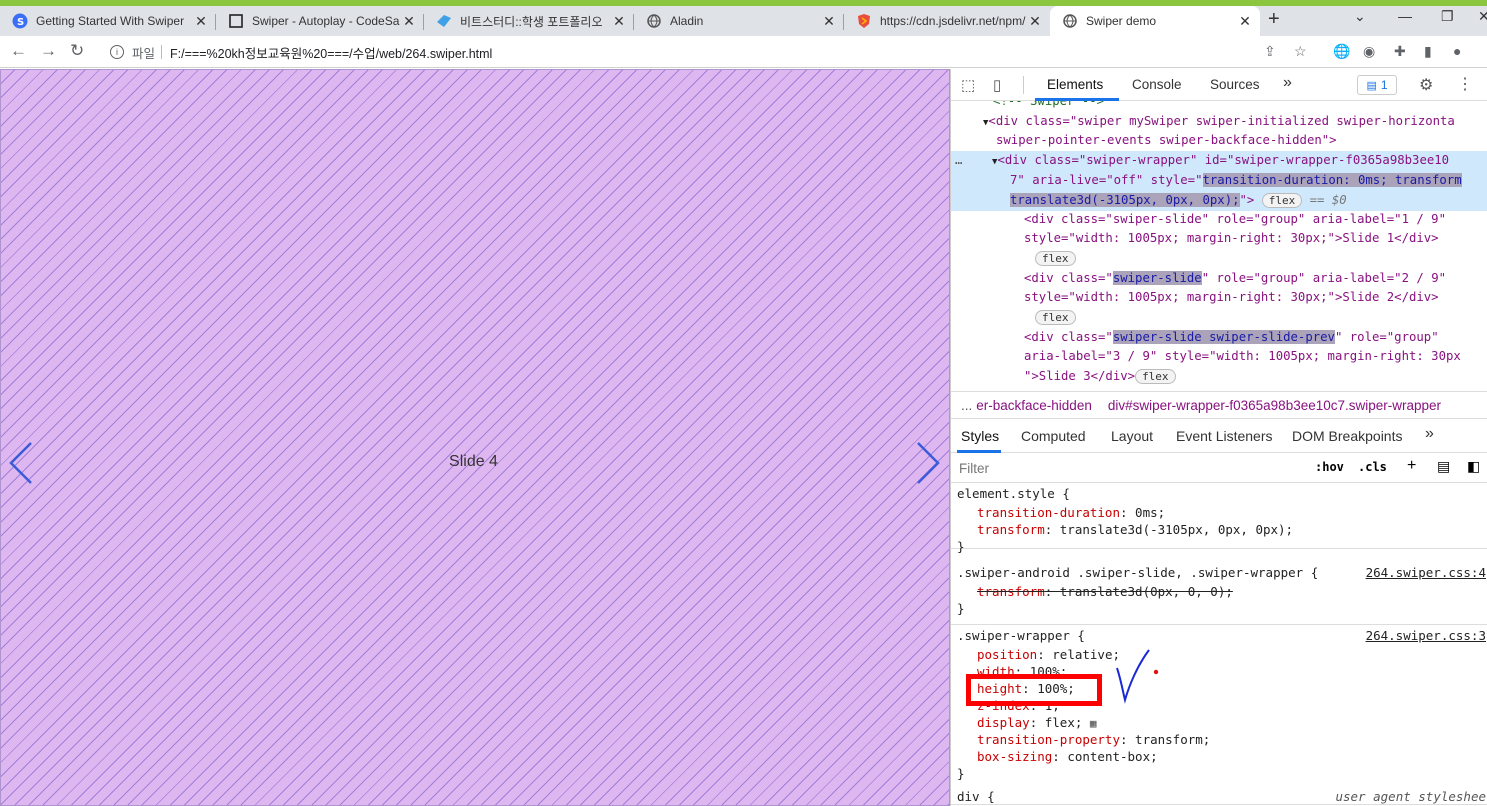 This screenshot has height=806, width=1487. Describe the element at coordinates (1034, 405) in the screenshot. I see `breadcrumb-item: er-backface-hidden` at that location.